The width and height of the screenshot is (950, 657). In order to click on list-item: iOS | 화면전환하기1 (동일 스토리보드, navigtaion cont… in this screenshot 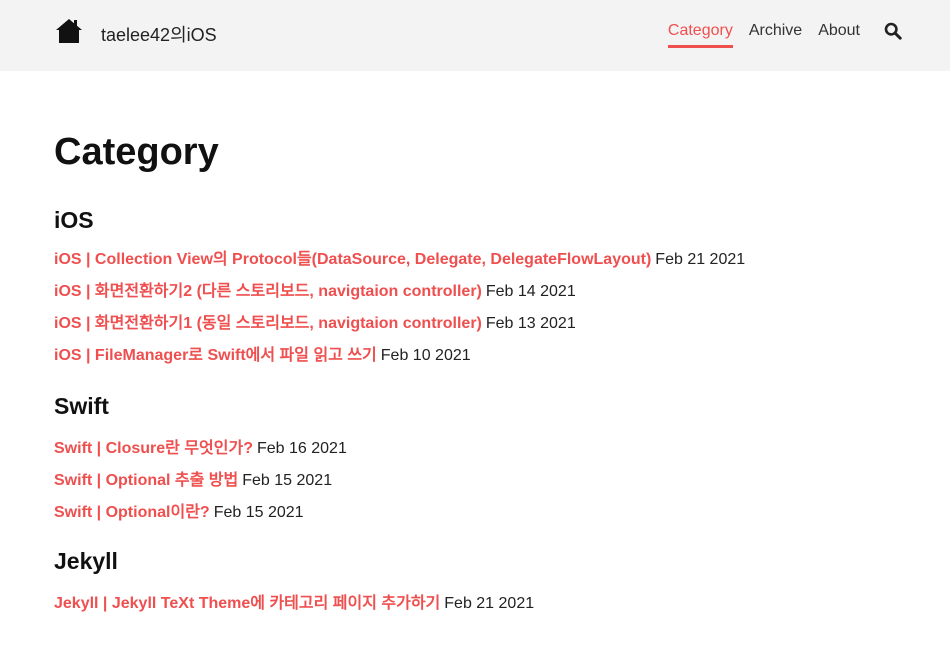, I will do `click(502, 330)`.